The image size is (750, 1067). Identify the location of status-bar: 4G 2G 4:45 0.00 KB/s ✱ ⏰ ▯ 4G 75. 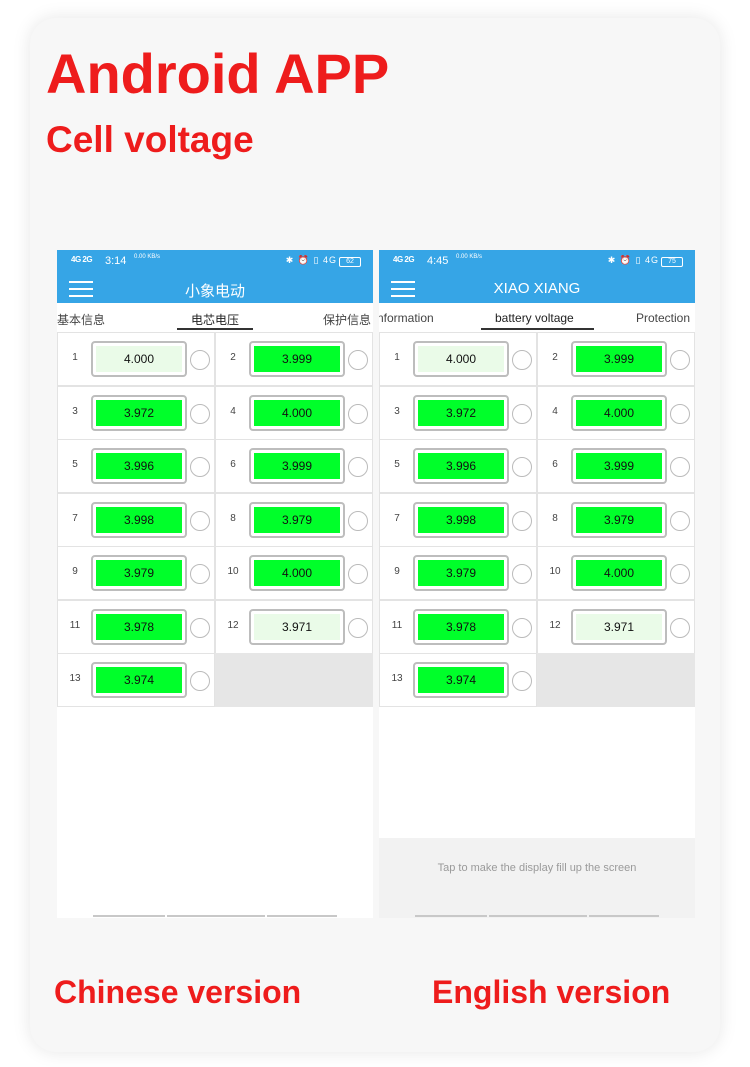
(537, 261).